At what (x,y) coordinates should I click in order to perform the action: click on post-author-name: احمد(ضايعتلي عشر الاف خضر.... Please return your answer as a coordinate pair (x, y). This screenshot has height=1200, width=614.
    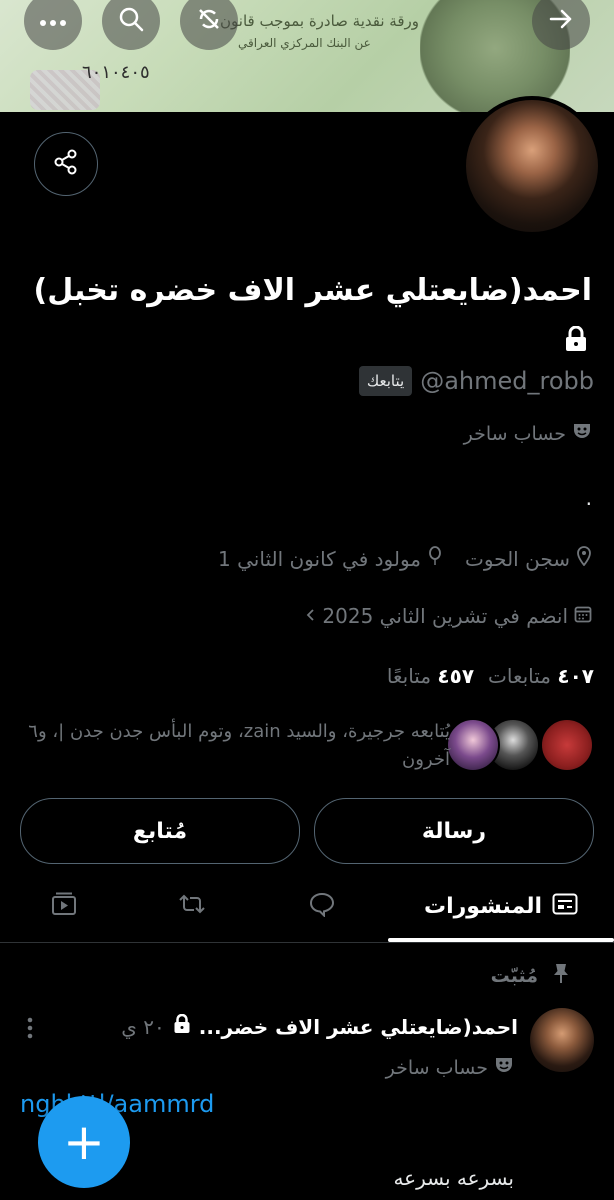
    Looking at the image, I should click on (358, 1027).